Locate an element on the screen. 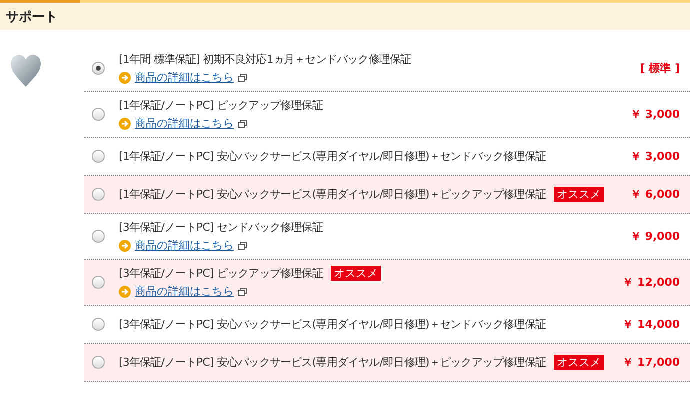  price: [ 標準 ] is located at coordinates (660, 68).